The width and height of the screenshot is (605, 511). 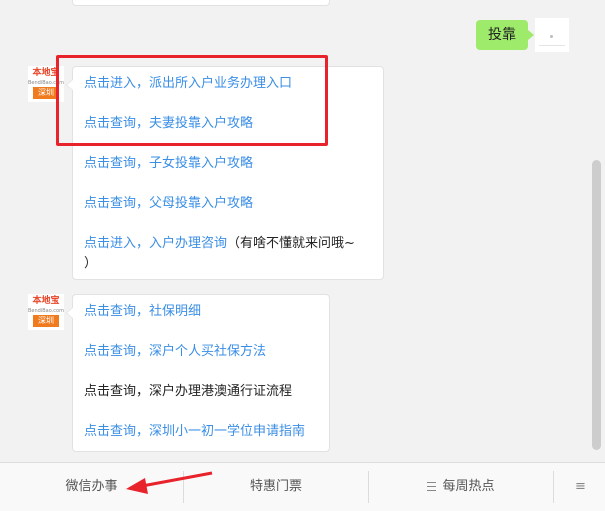 What do you see at coordinates (137, 486) in the screenshot?
I see `arrow-head` at bounding box center [137, 486].